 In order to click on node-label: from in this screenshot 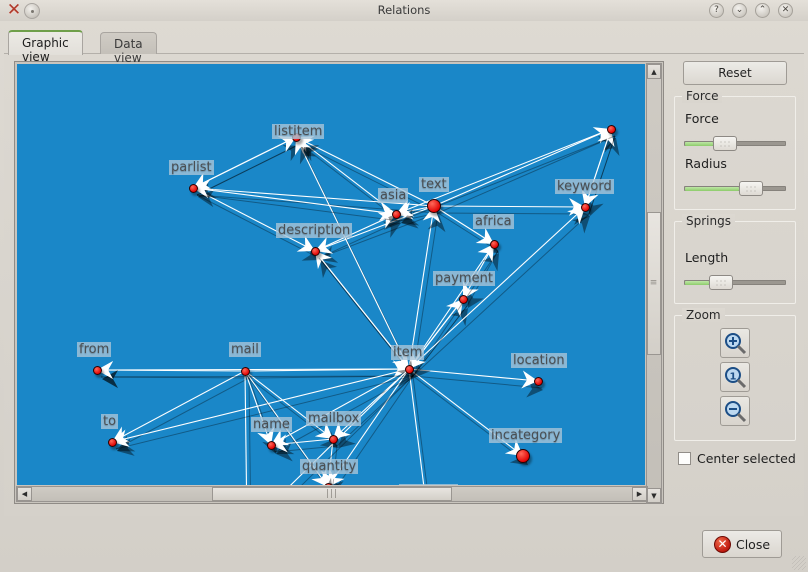, I will do `click(94, 349)`.